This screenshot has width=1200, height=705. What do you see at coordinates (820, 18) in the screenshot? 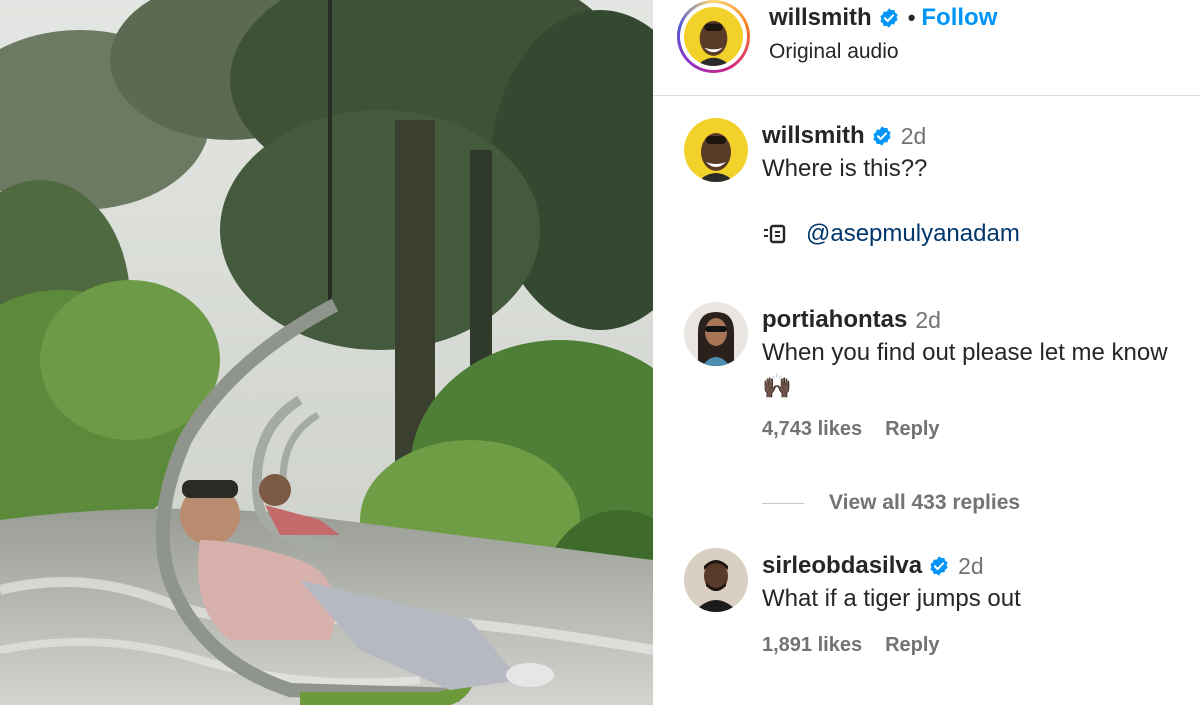
I see `header-username: willsmith` at bounding box center [820, 18].